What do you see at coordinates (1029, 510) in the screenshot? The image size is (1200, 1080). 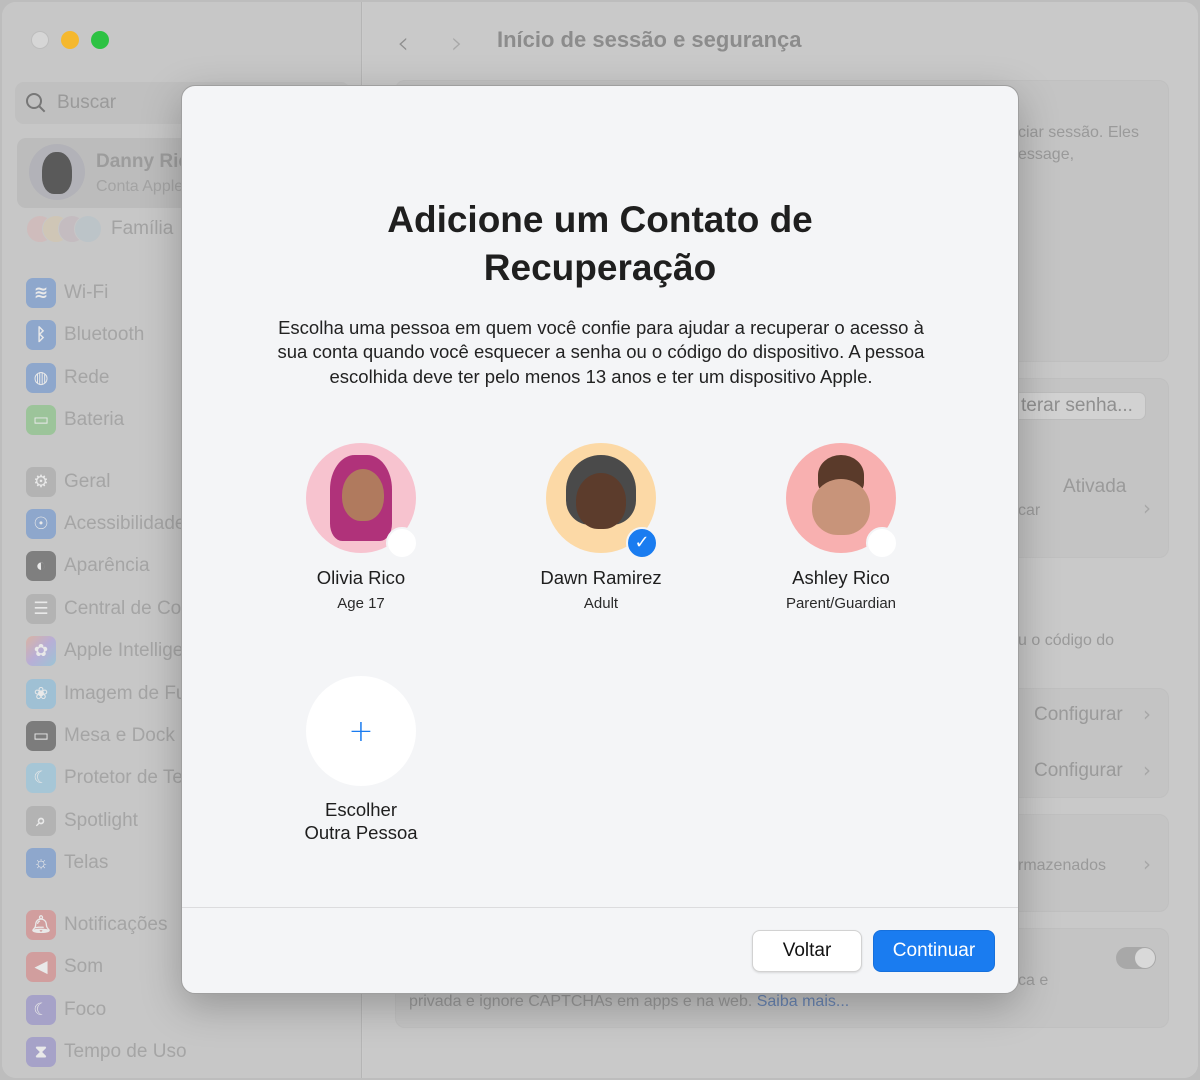 I see `bg-text: car` at bounding box center [1029, 510].